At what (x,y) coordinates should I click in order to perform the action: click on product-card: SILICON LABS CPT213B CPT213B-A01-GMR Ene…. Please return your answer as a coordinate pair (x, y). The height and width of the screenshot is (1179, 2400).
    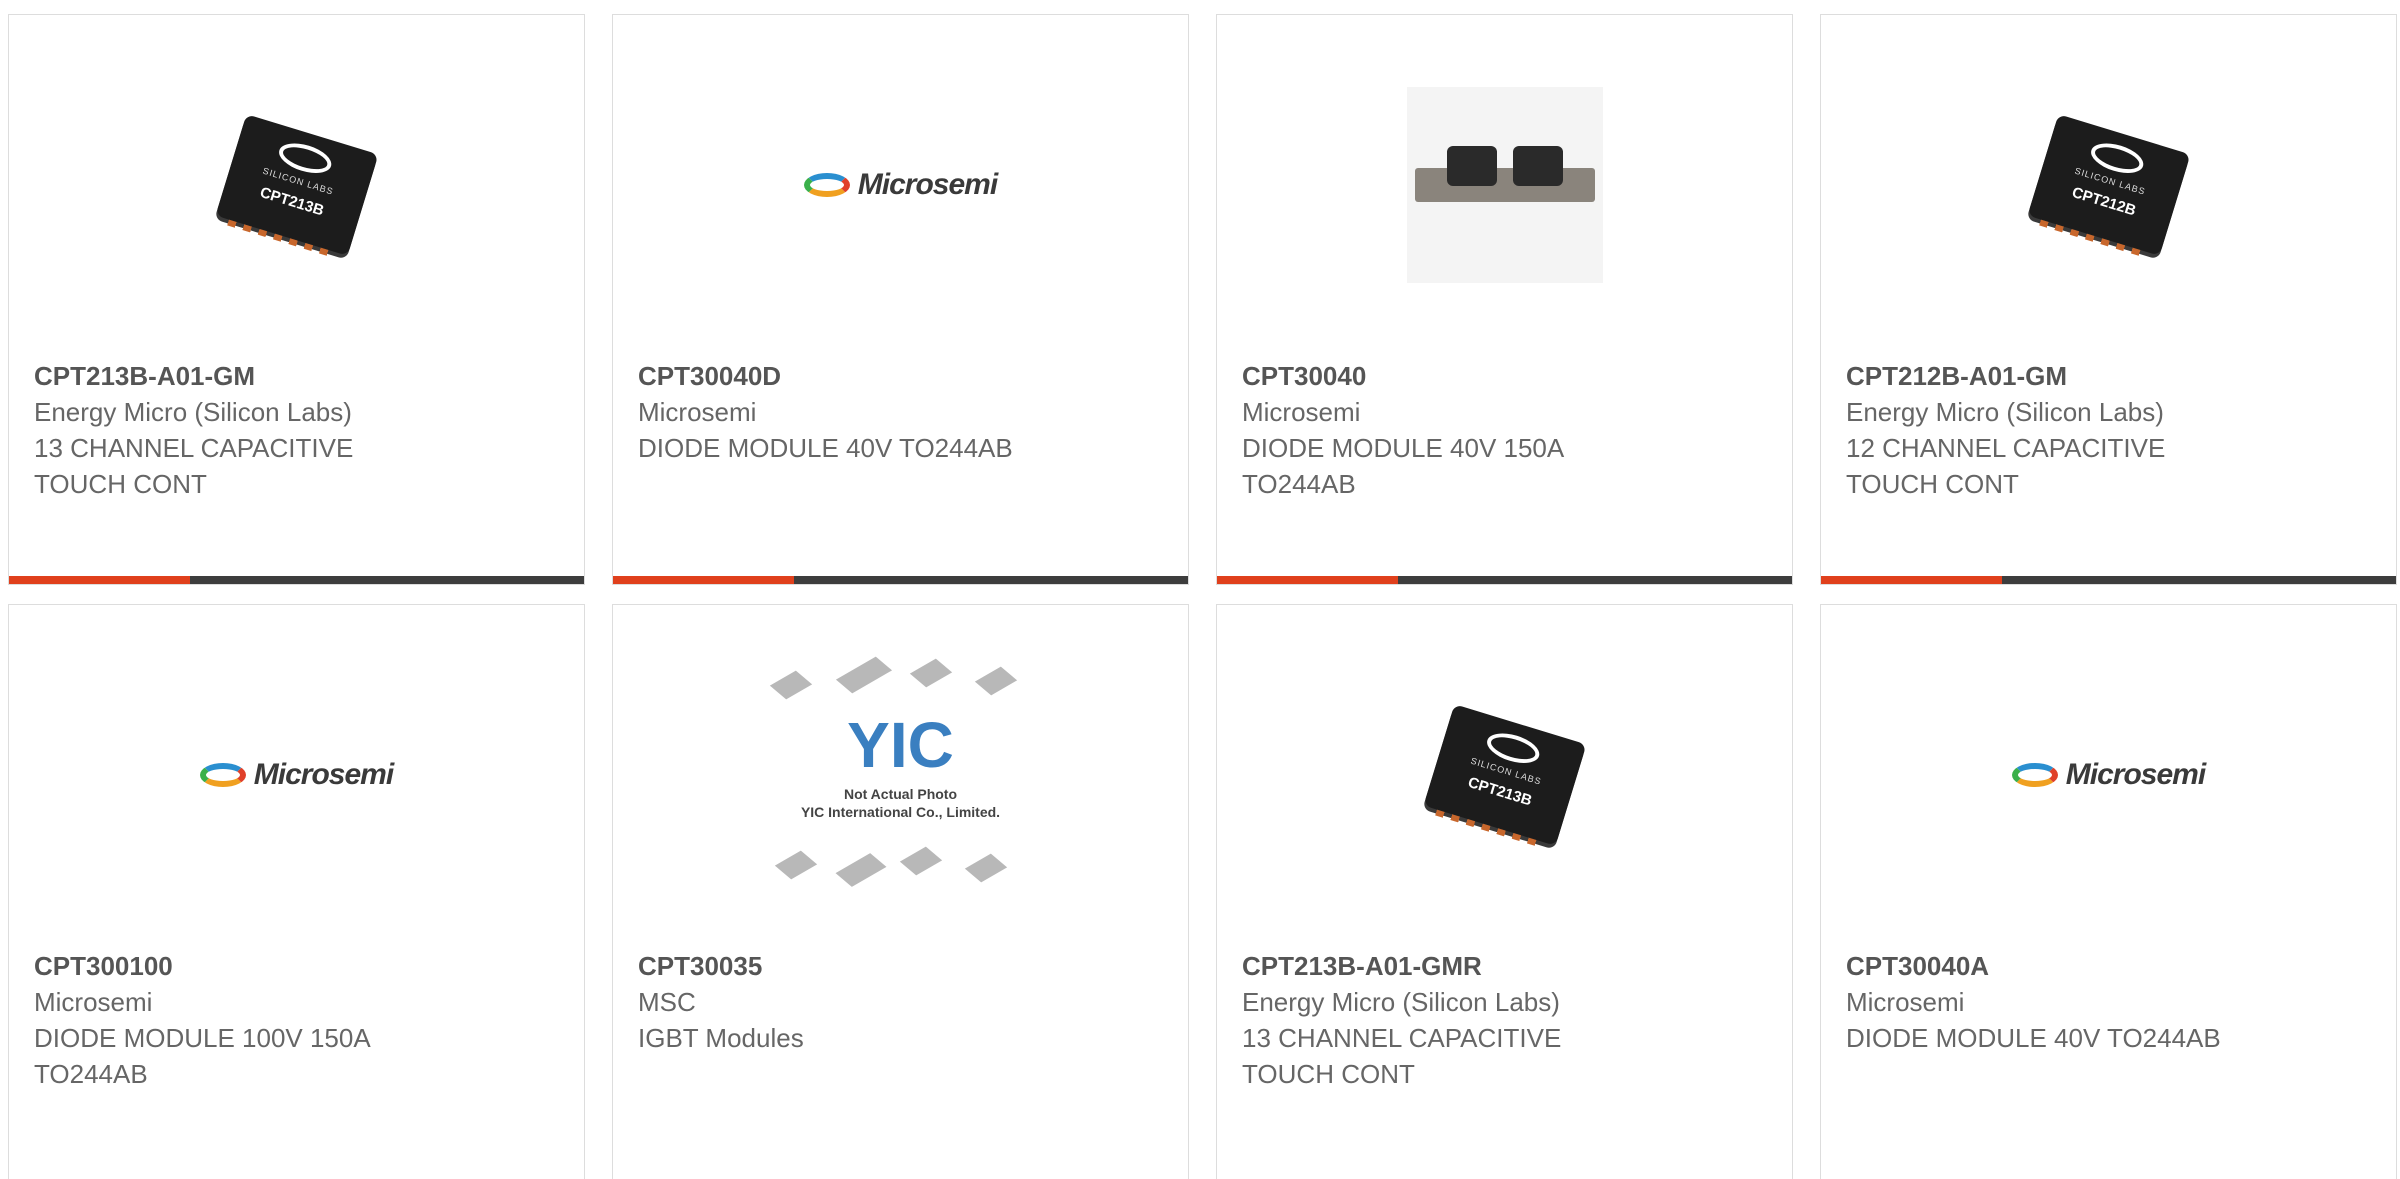
    Looking at the image, I should click on (1504, 891).